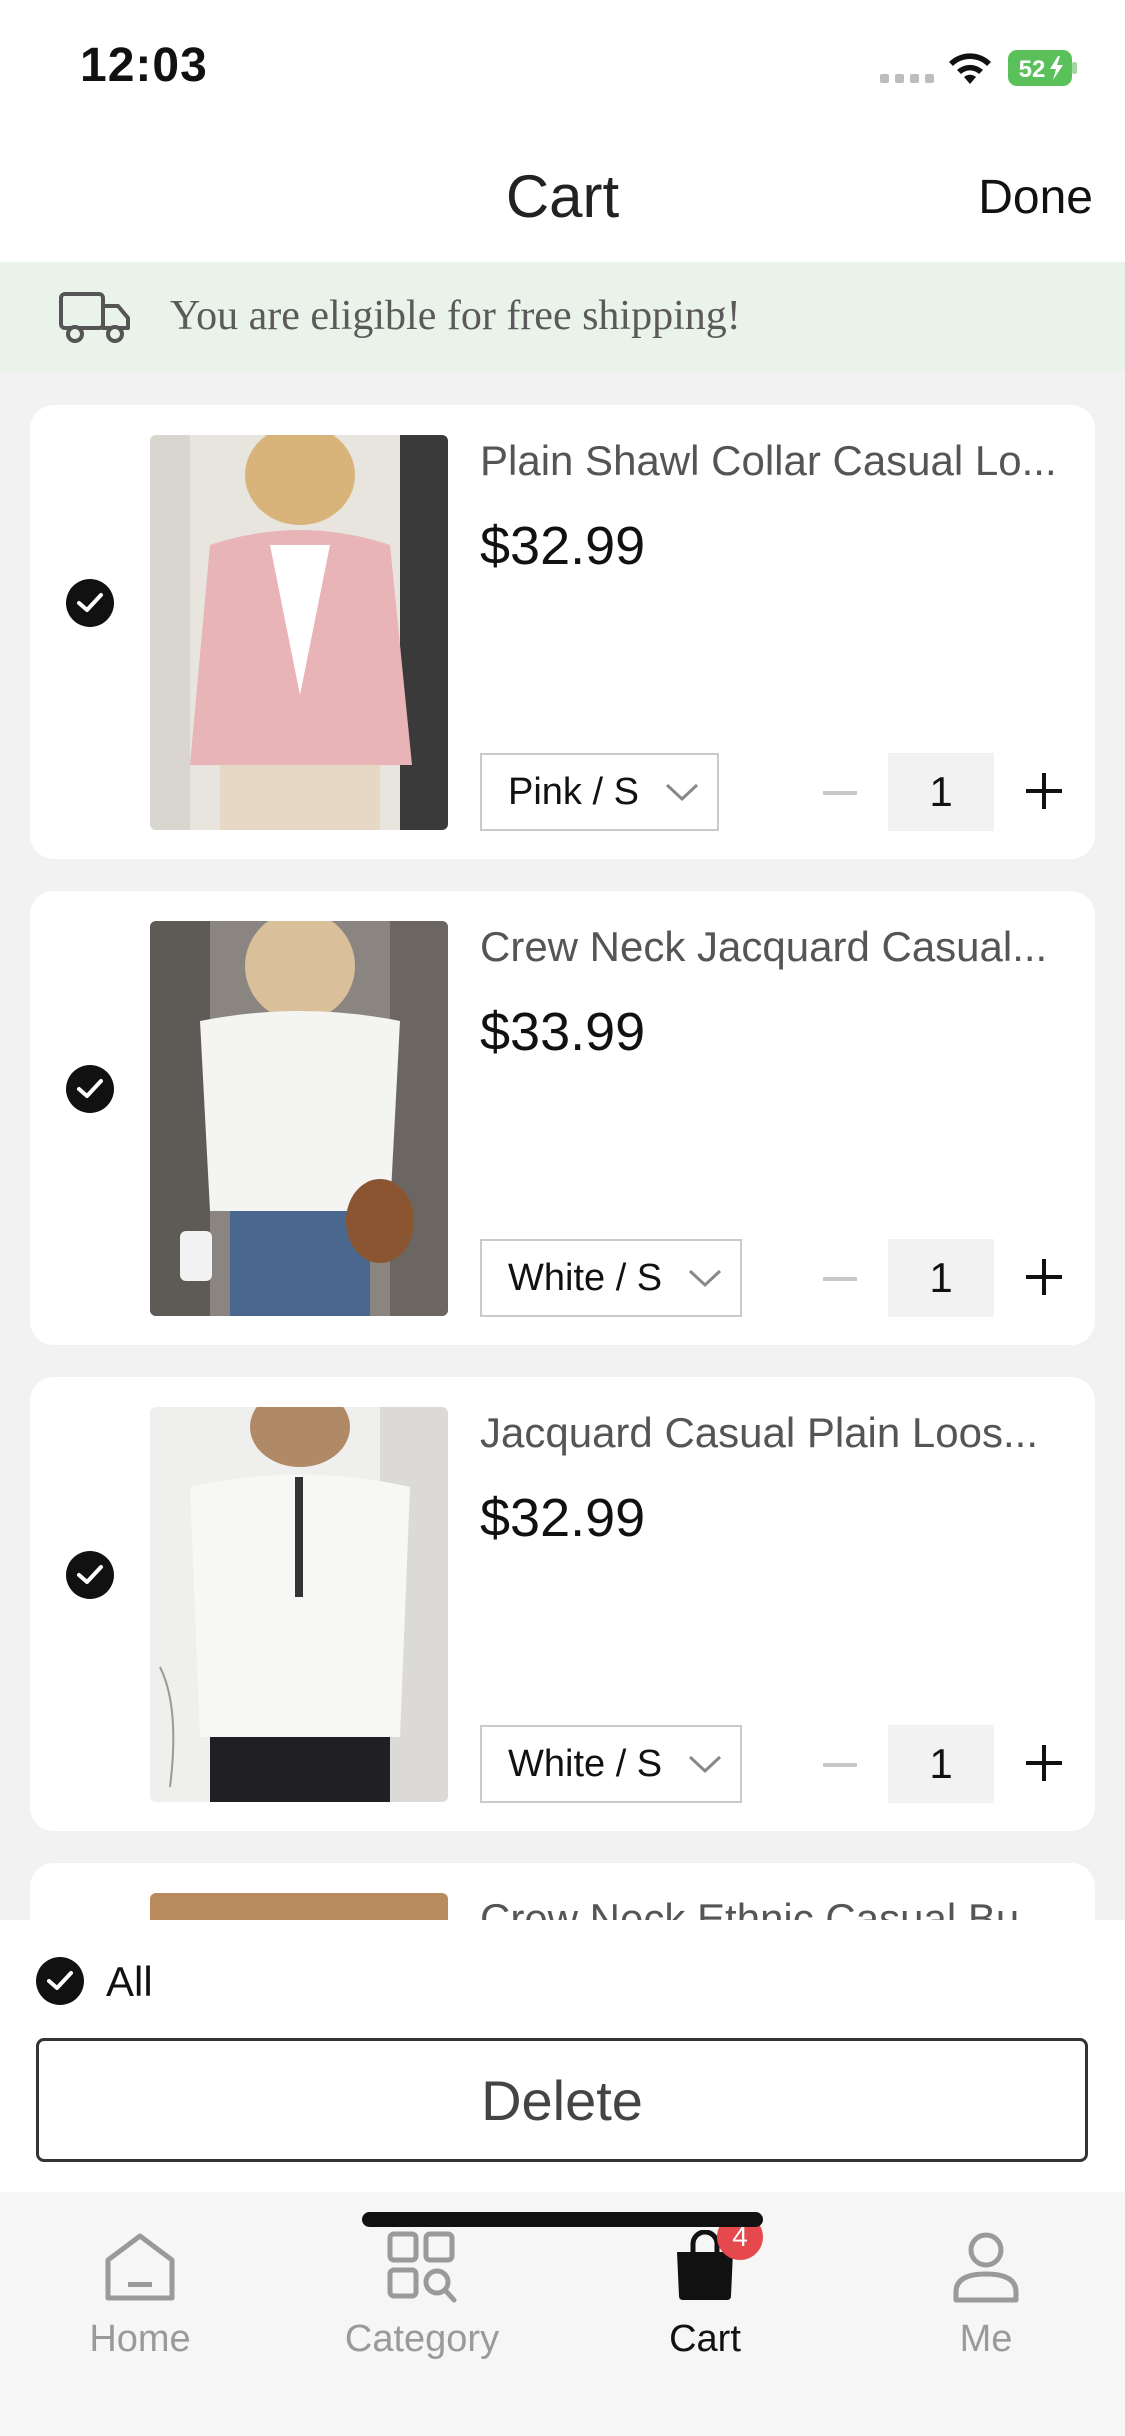  What do you see at coordinates (144, 65) in the screenshot?
I see `status-time: 12:03` at bounding box center [144, 65].